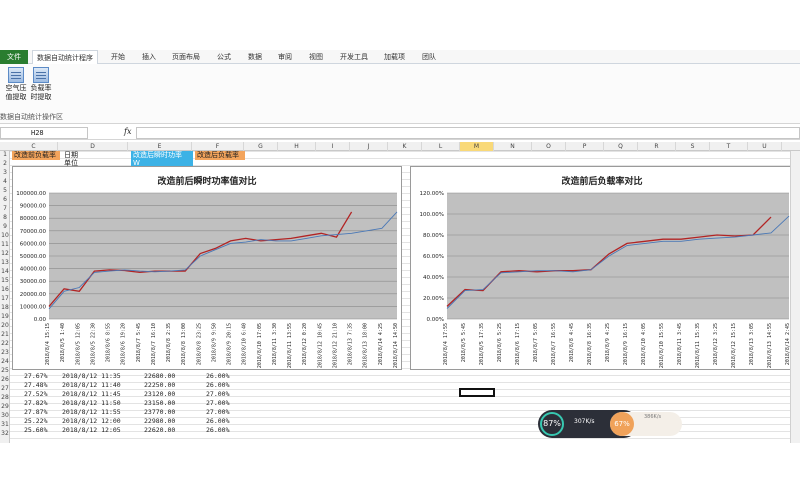  I want to click on row-header-32: 32, so click(5, 433).